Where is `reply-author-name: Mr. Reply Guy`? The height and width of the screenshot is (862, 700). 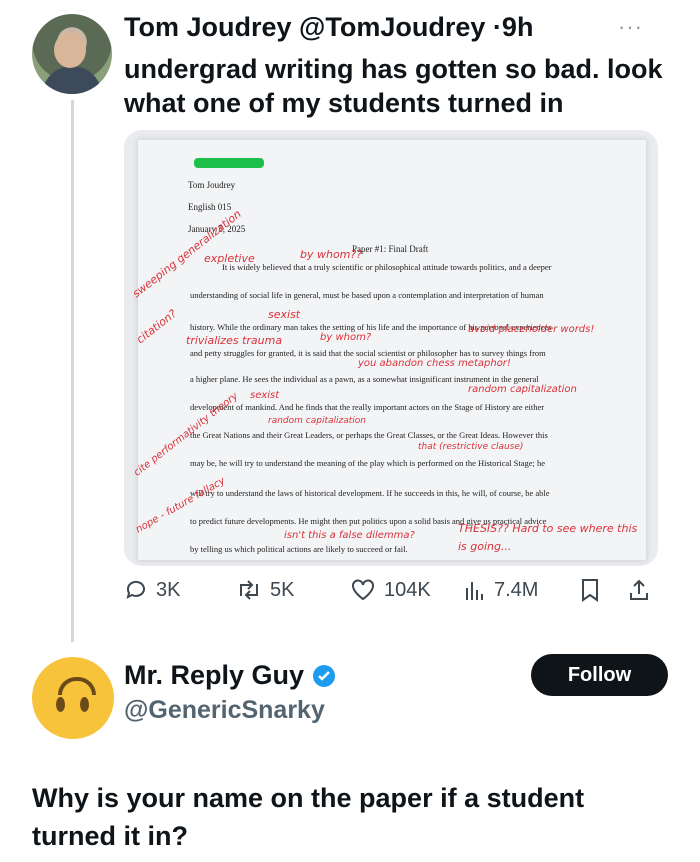 reply-author-name: Mr. Reply Guy is located at coordinates (214, 675).